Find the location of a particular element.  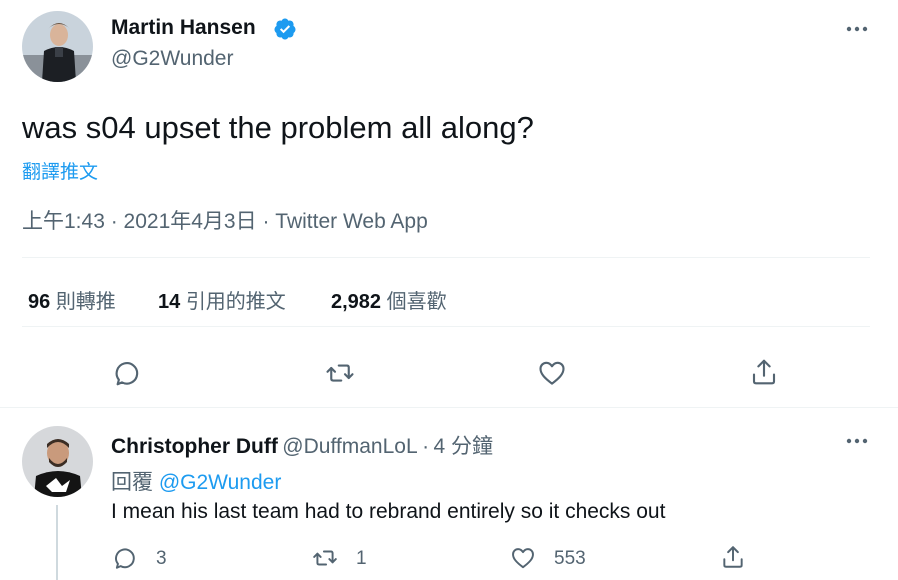

reply-icon is located at coordinates (127, 373).